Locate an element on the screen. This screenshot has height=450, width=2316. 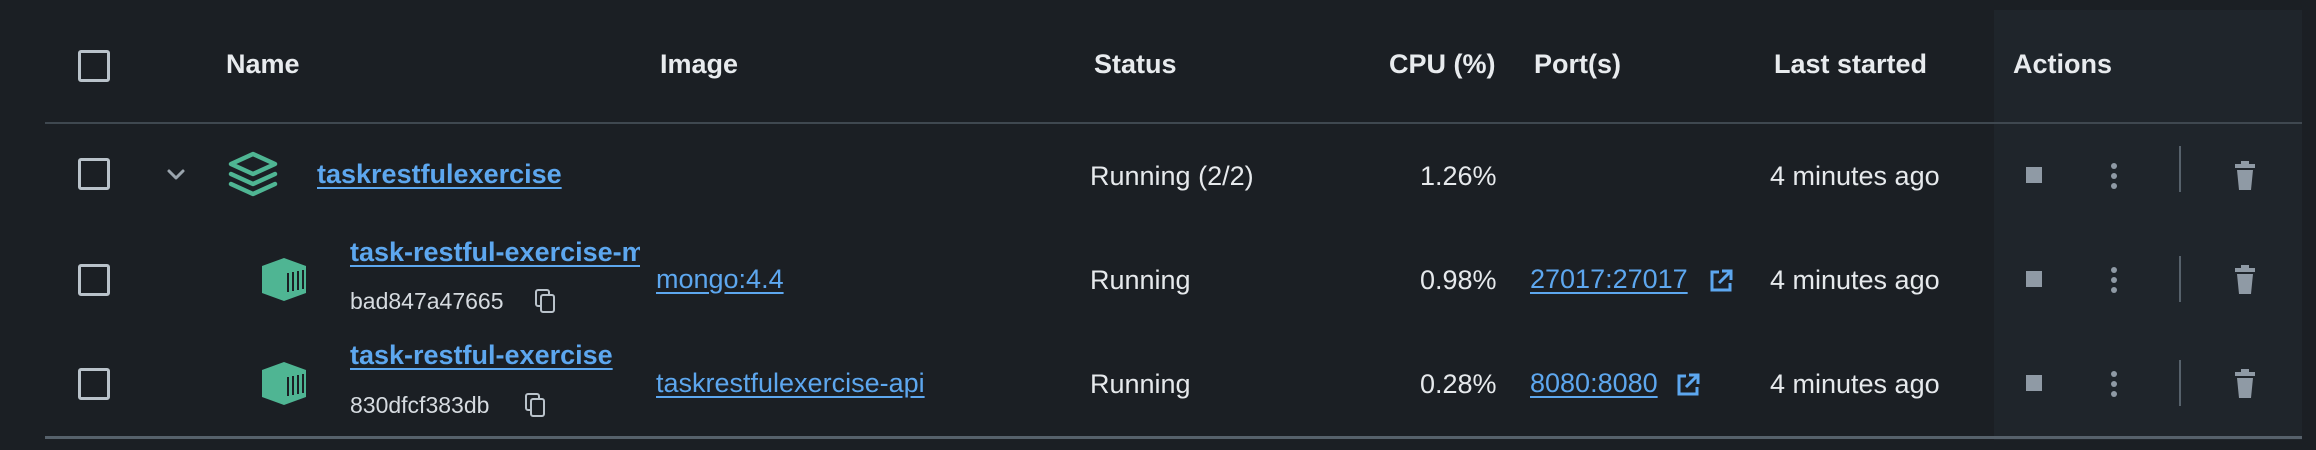
group-row-checkbox is located at coordinates (94, 174).